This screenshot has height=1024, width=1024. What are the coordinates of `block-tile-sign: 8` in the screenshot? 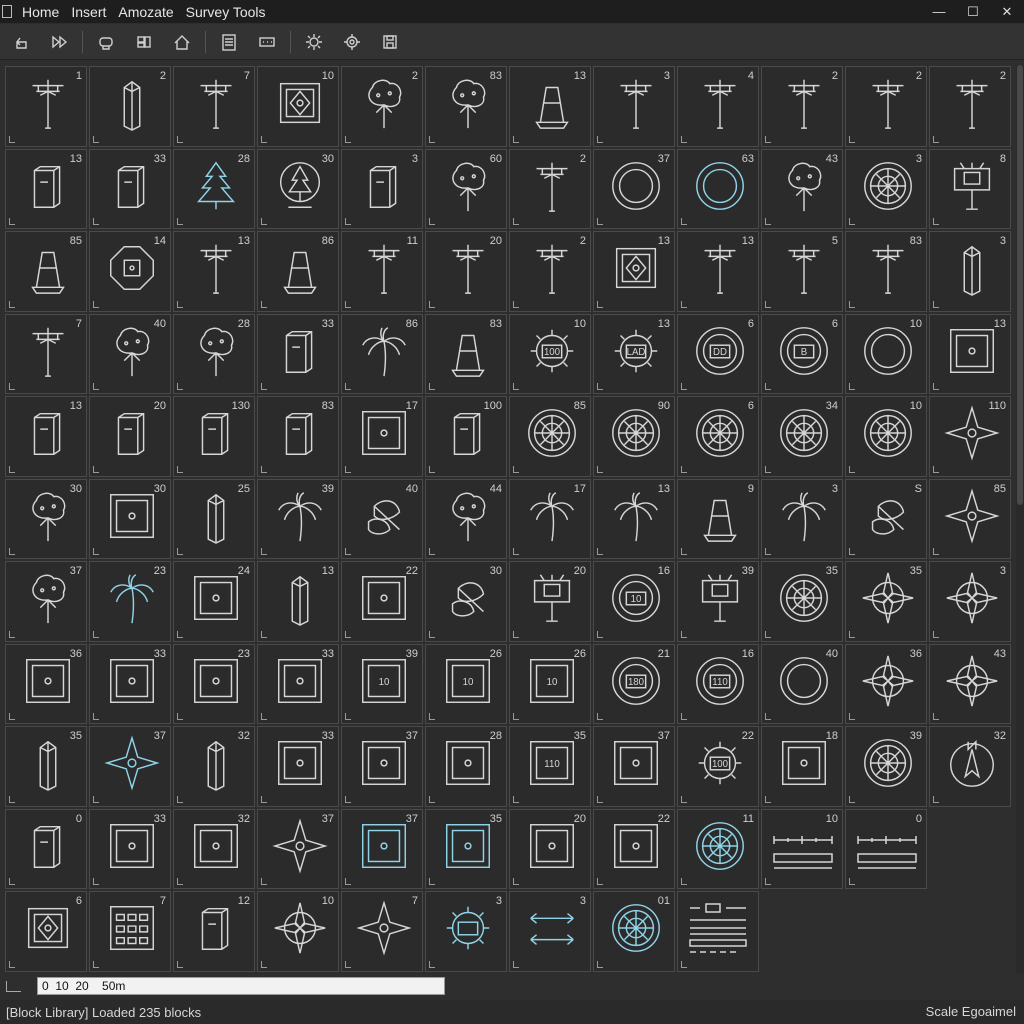 It's located at (970, 188).